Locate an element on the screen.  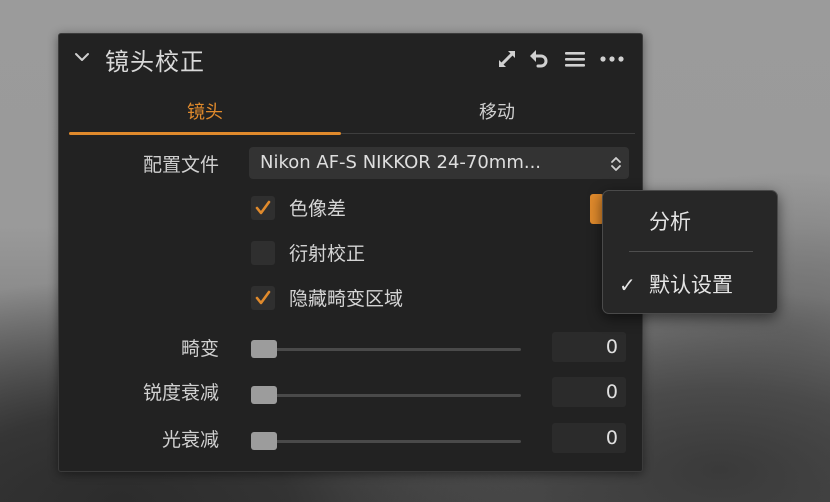
menu-separator is located at coordinates (691, 251).